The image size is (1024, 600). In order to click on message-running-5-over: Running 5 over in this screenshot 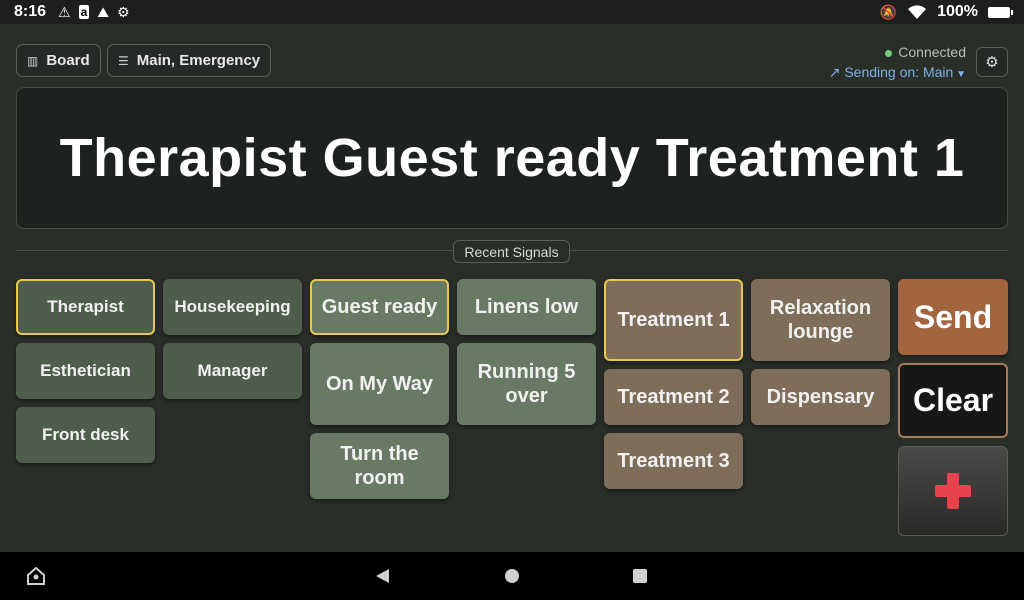, I will do `click(526, 384)`.